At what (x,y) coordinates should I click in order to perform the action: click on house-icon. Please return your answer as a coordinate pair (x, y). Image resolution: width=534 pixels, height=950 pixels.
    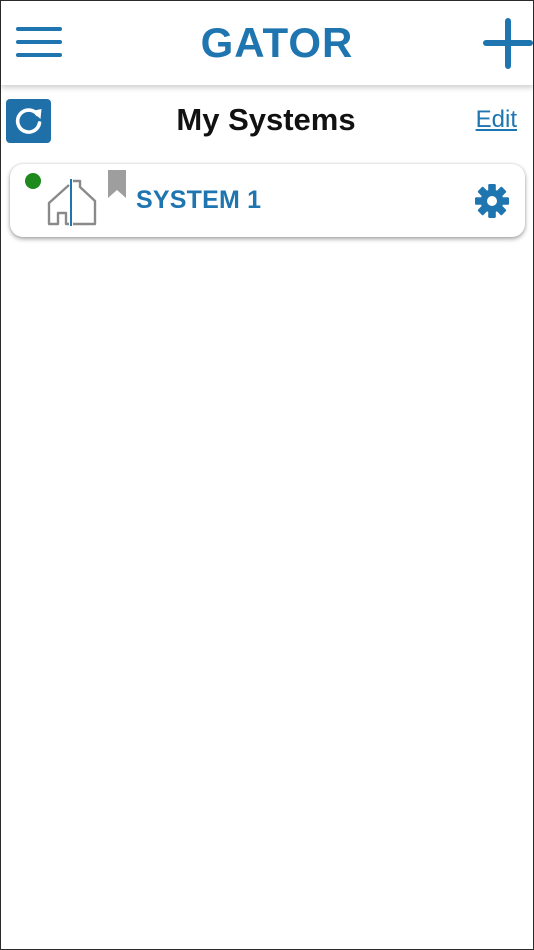
    Looking at the image, I should click on (72, 202).